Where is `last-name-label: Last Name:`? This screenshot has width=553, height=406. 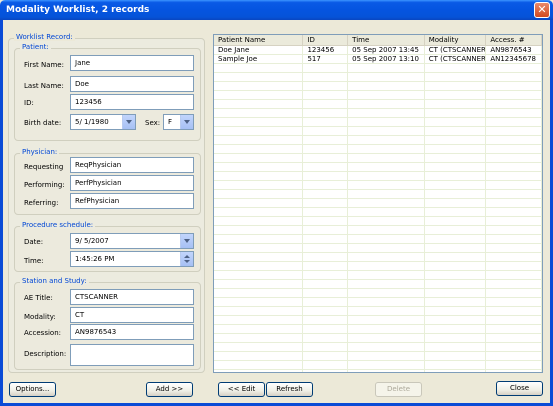
last-name-label: Last Name: is located at coordinates (44, 86).